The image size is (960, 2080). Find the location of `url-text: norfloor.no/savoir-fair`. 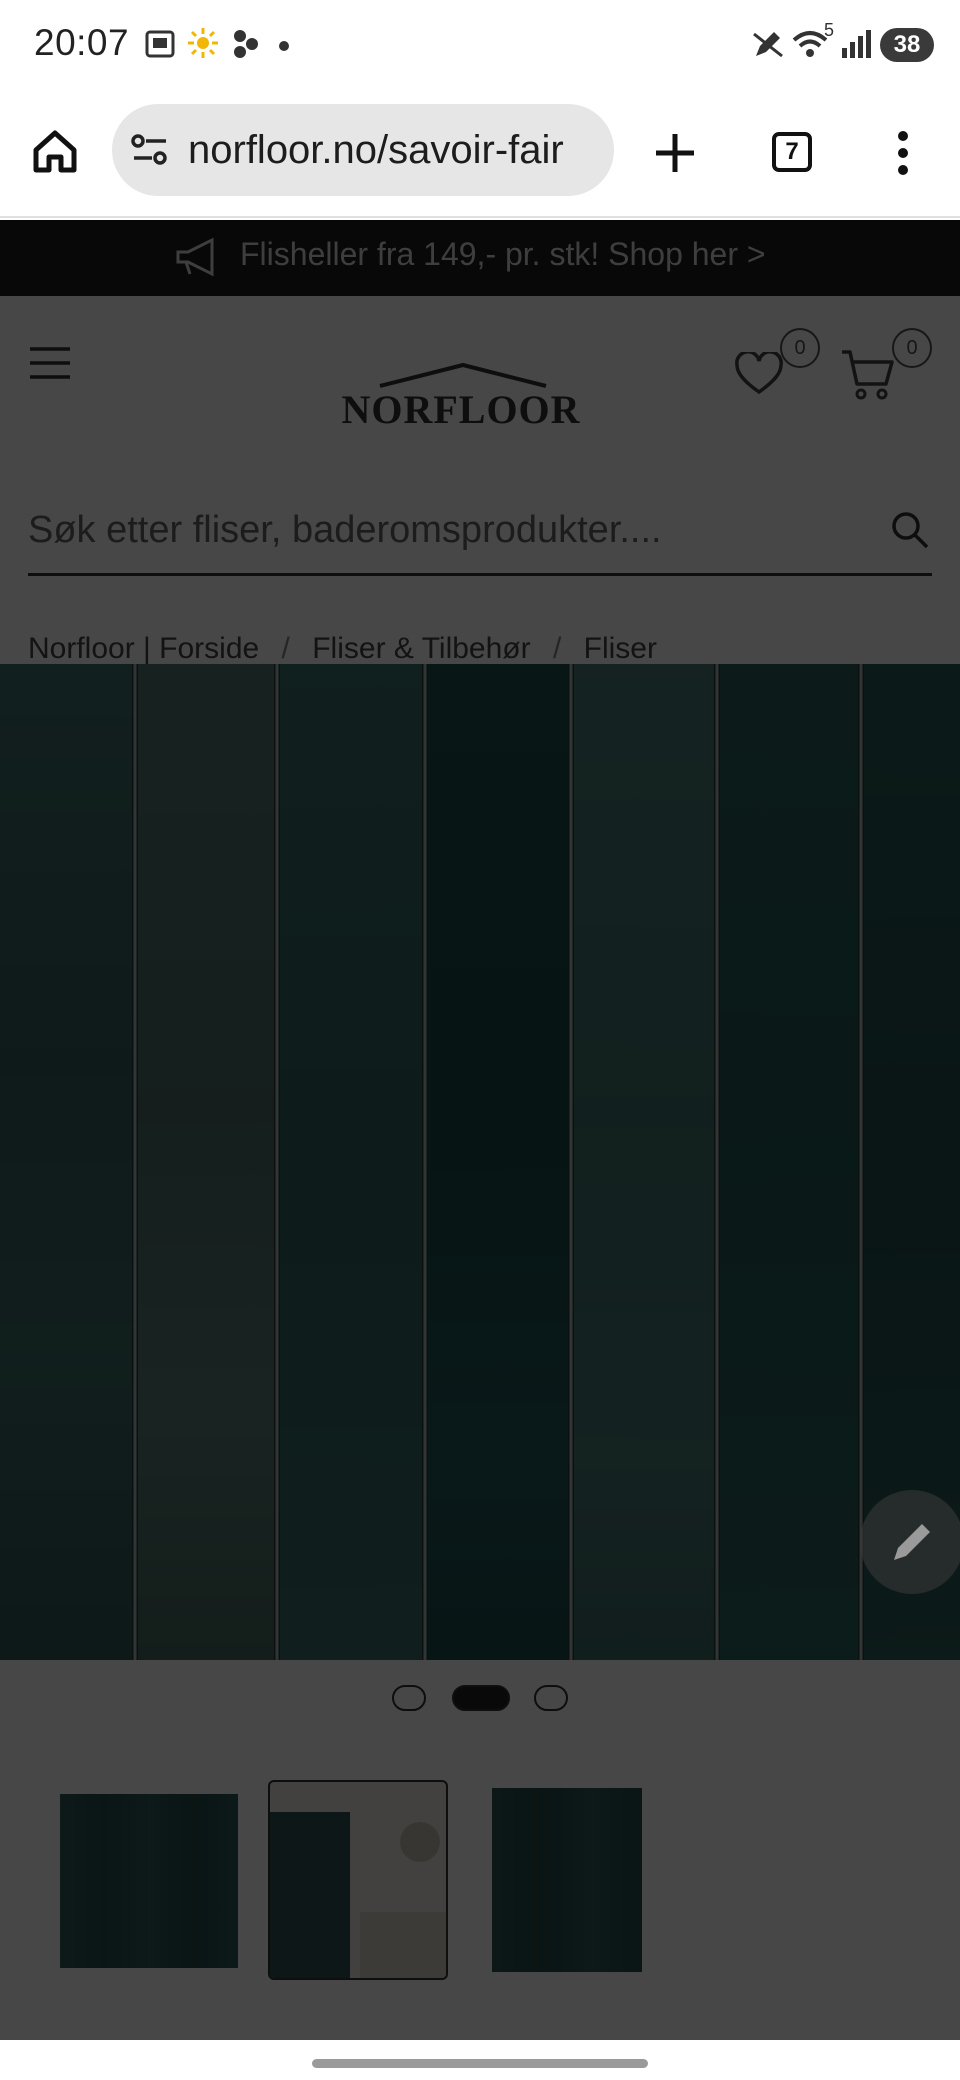

url-text: norfloor.no/savoir-fair is located at coordinates (376, 150).